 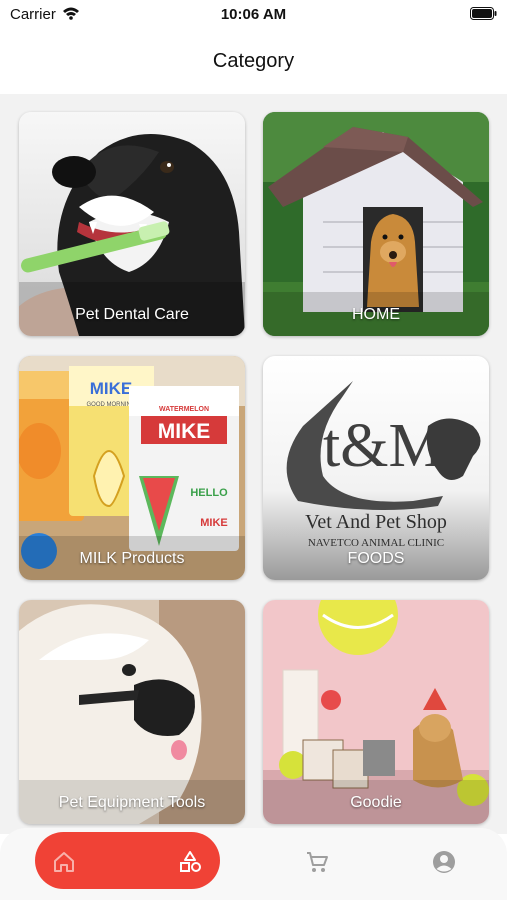 I want to click on clock-time: 10:06 AM, so click(x=253, y=14).